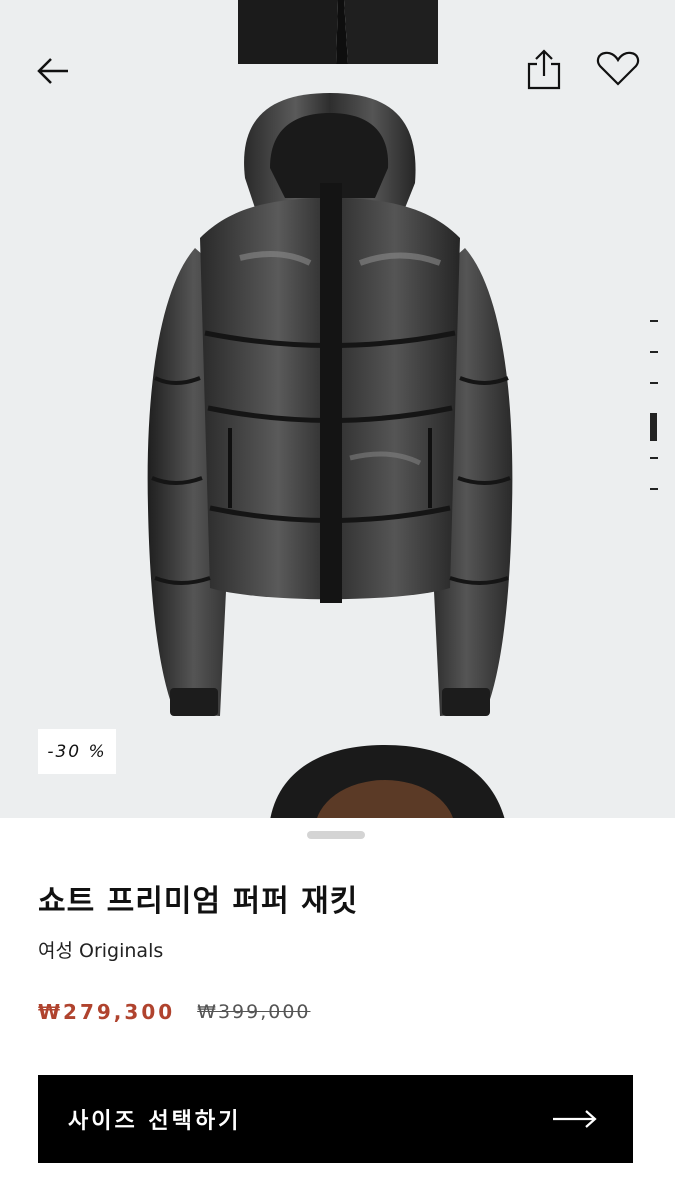 Image resolution: width=675 pixels, height=1200 pixels. I want to click on previous-product-image, so click(338, 32).